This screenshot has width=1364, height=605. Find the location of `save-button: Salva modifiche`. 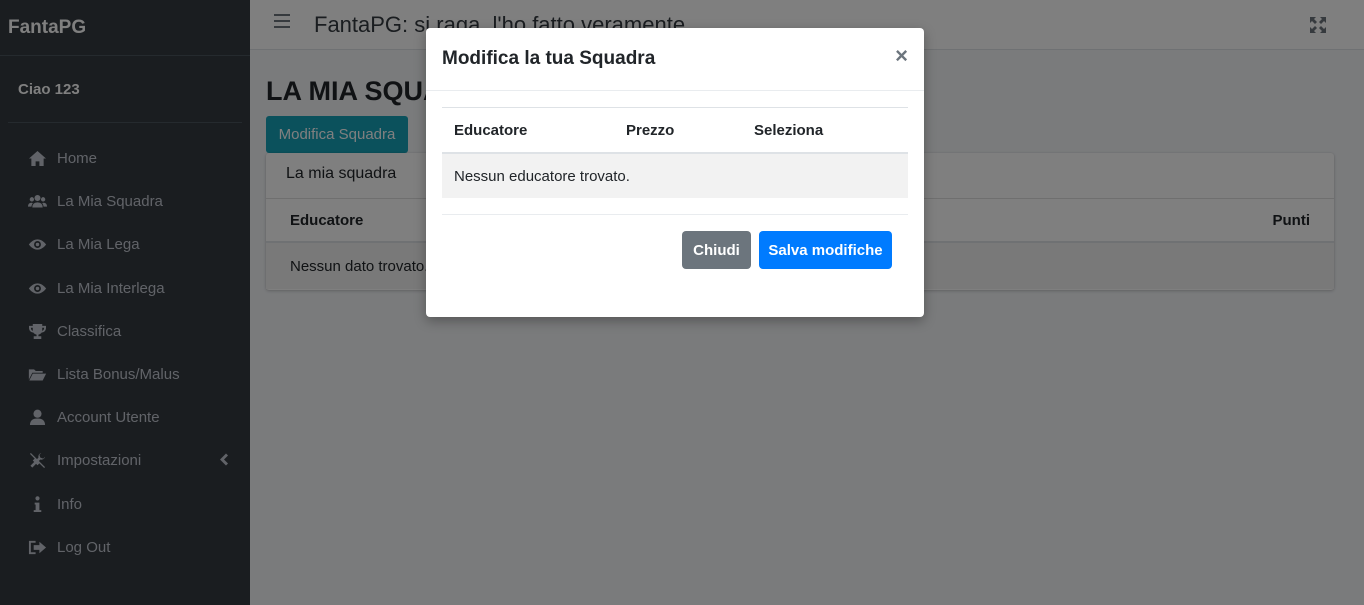

save-button: Salva modifiche is located at coordinates (825, 250).